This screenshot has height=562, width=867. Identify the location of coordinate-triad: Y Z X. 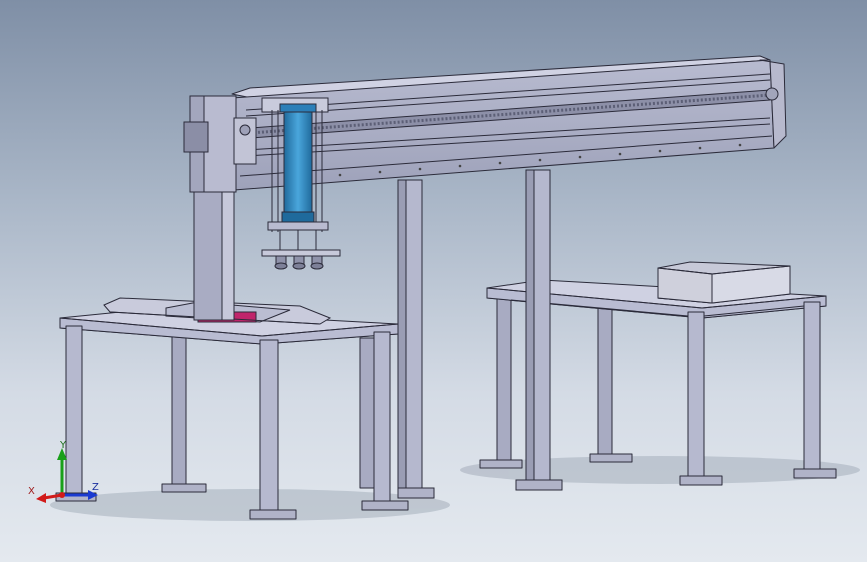
(68, 475).